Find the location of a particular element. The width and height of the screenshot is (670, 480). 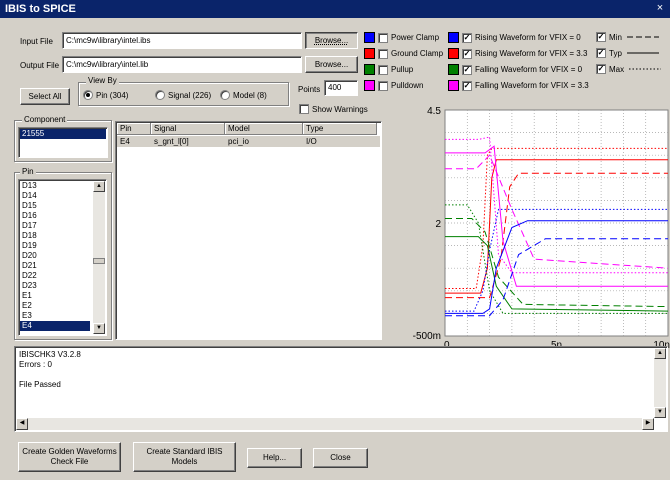

component-item: 21555 is located at coordinates (63, 134).